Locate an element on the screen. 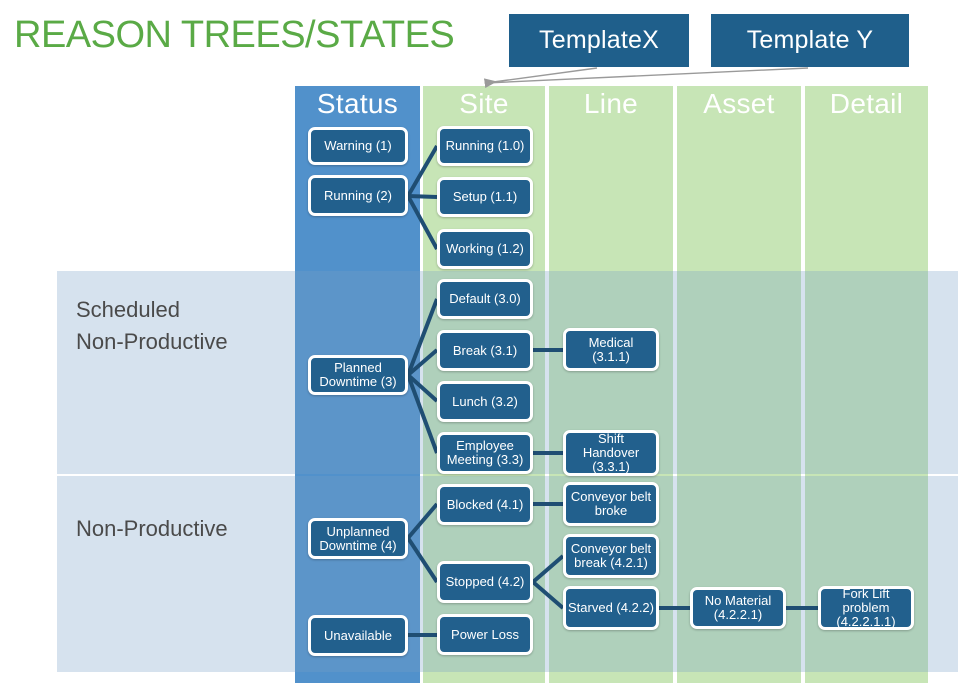  arrow-template-x is located at coordinates (540, 78).